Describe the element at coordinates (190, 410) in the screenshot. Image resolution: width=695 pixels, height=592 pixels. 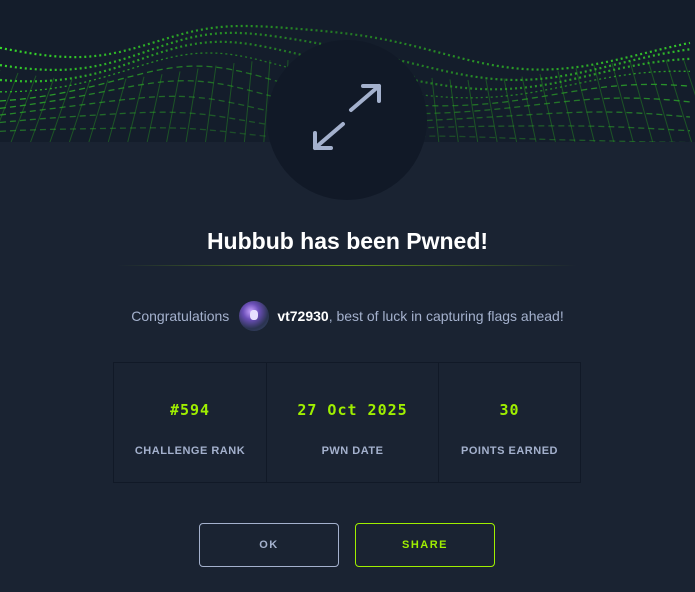
I see `stat-value: #594` at that location.